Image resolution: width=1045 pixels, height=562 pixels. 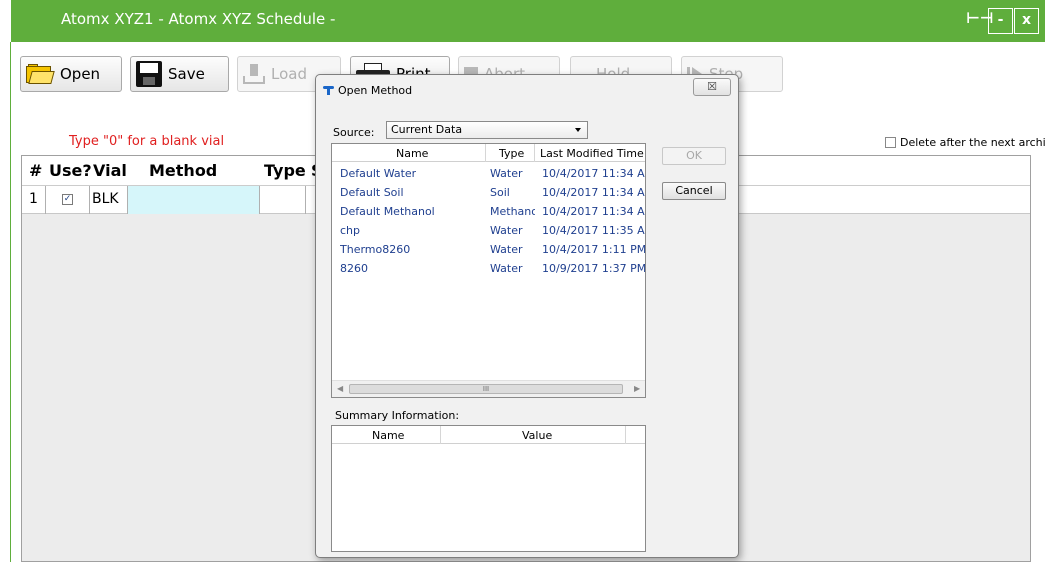 I want to click on method-name: chp, so click(x=350, y=230).